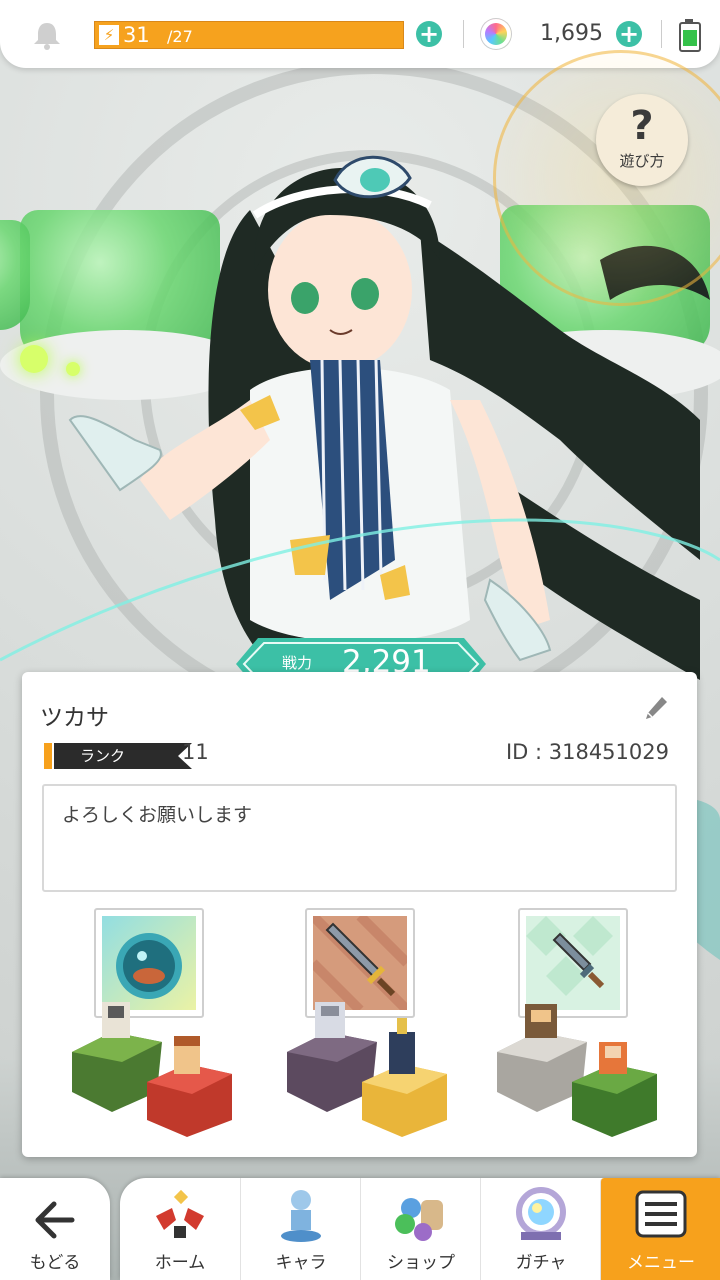 The height and width of the screenshot is (1280, 720). I want to click on character-icon, so click(301, 1216).